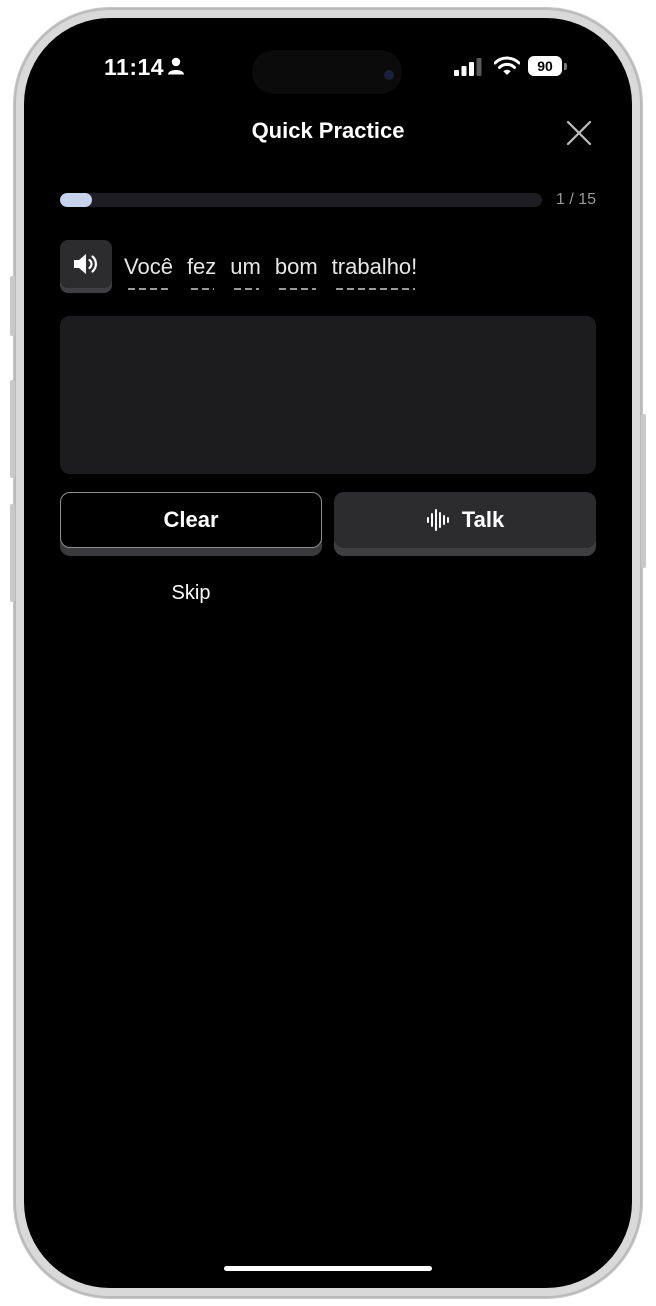 Image resolution: width=656 pixels, height=1306 pixels. I want to click on volume-down-button, so click(12, 553).